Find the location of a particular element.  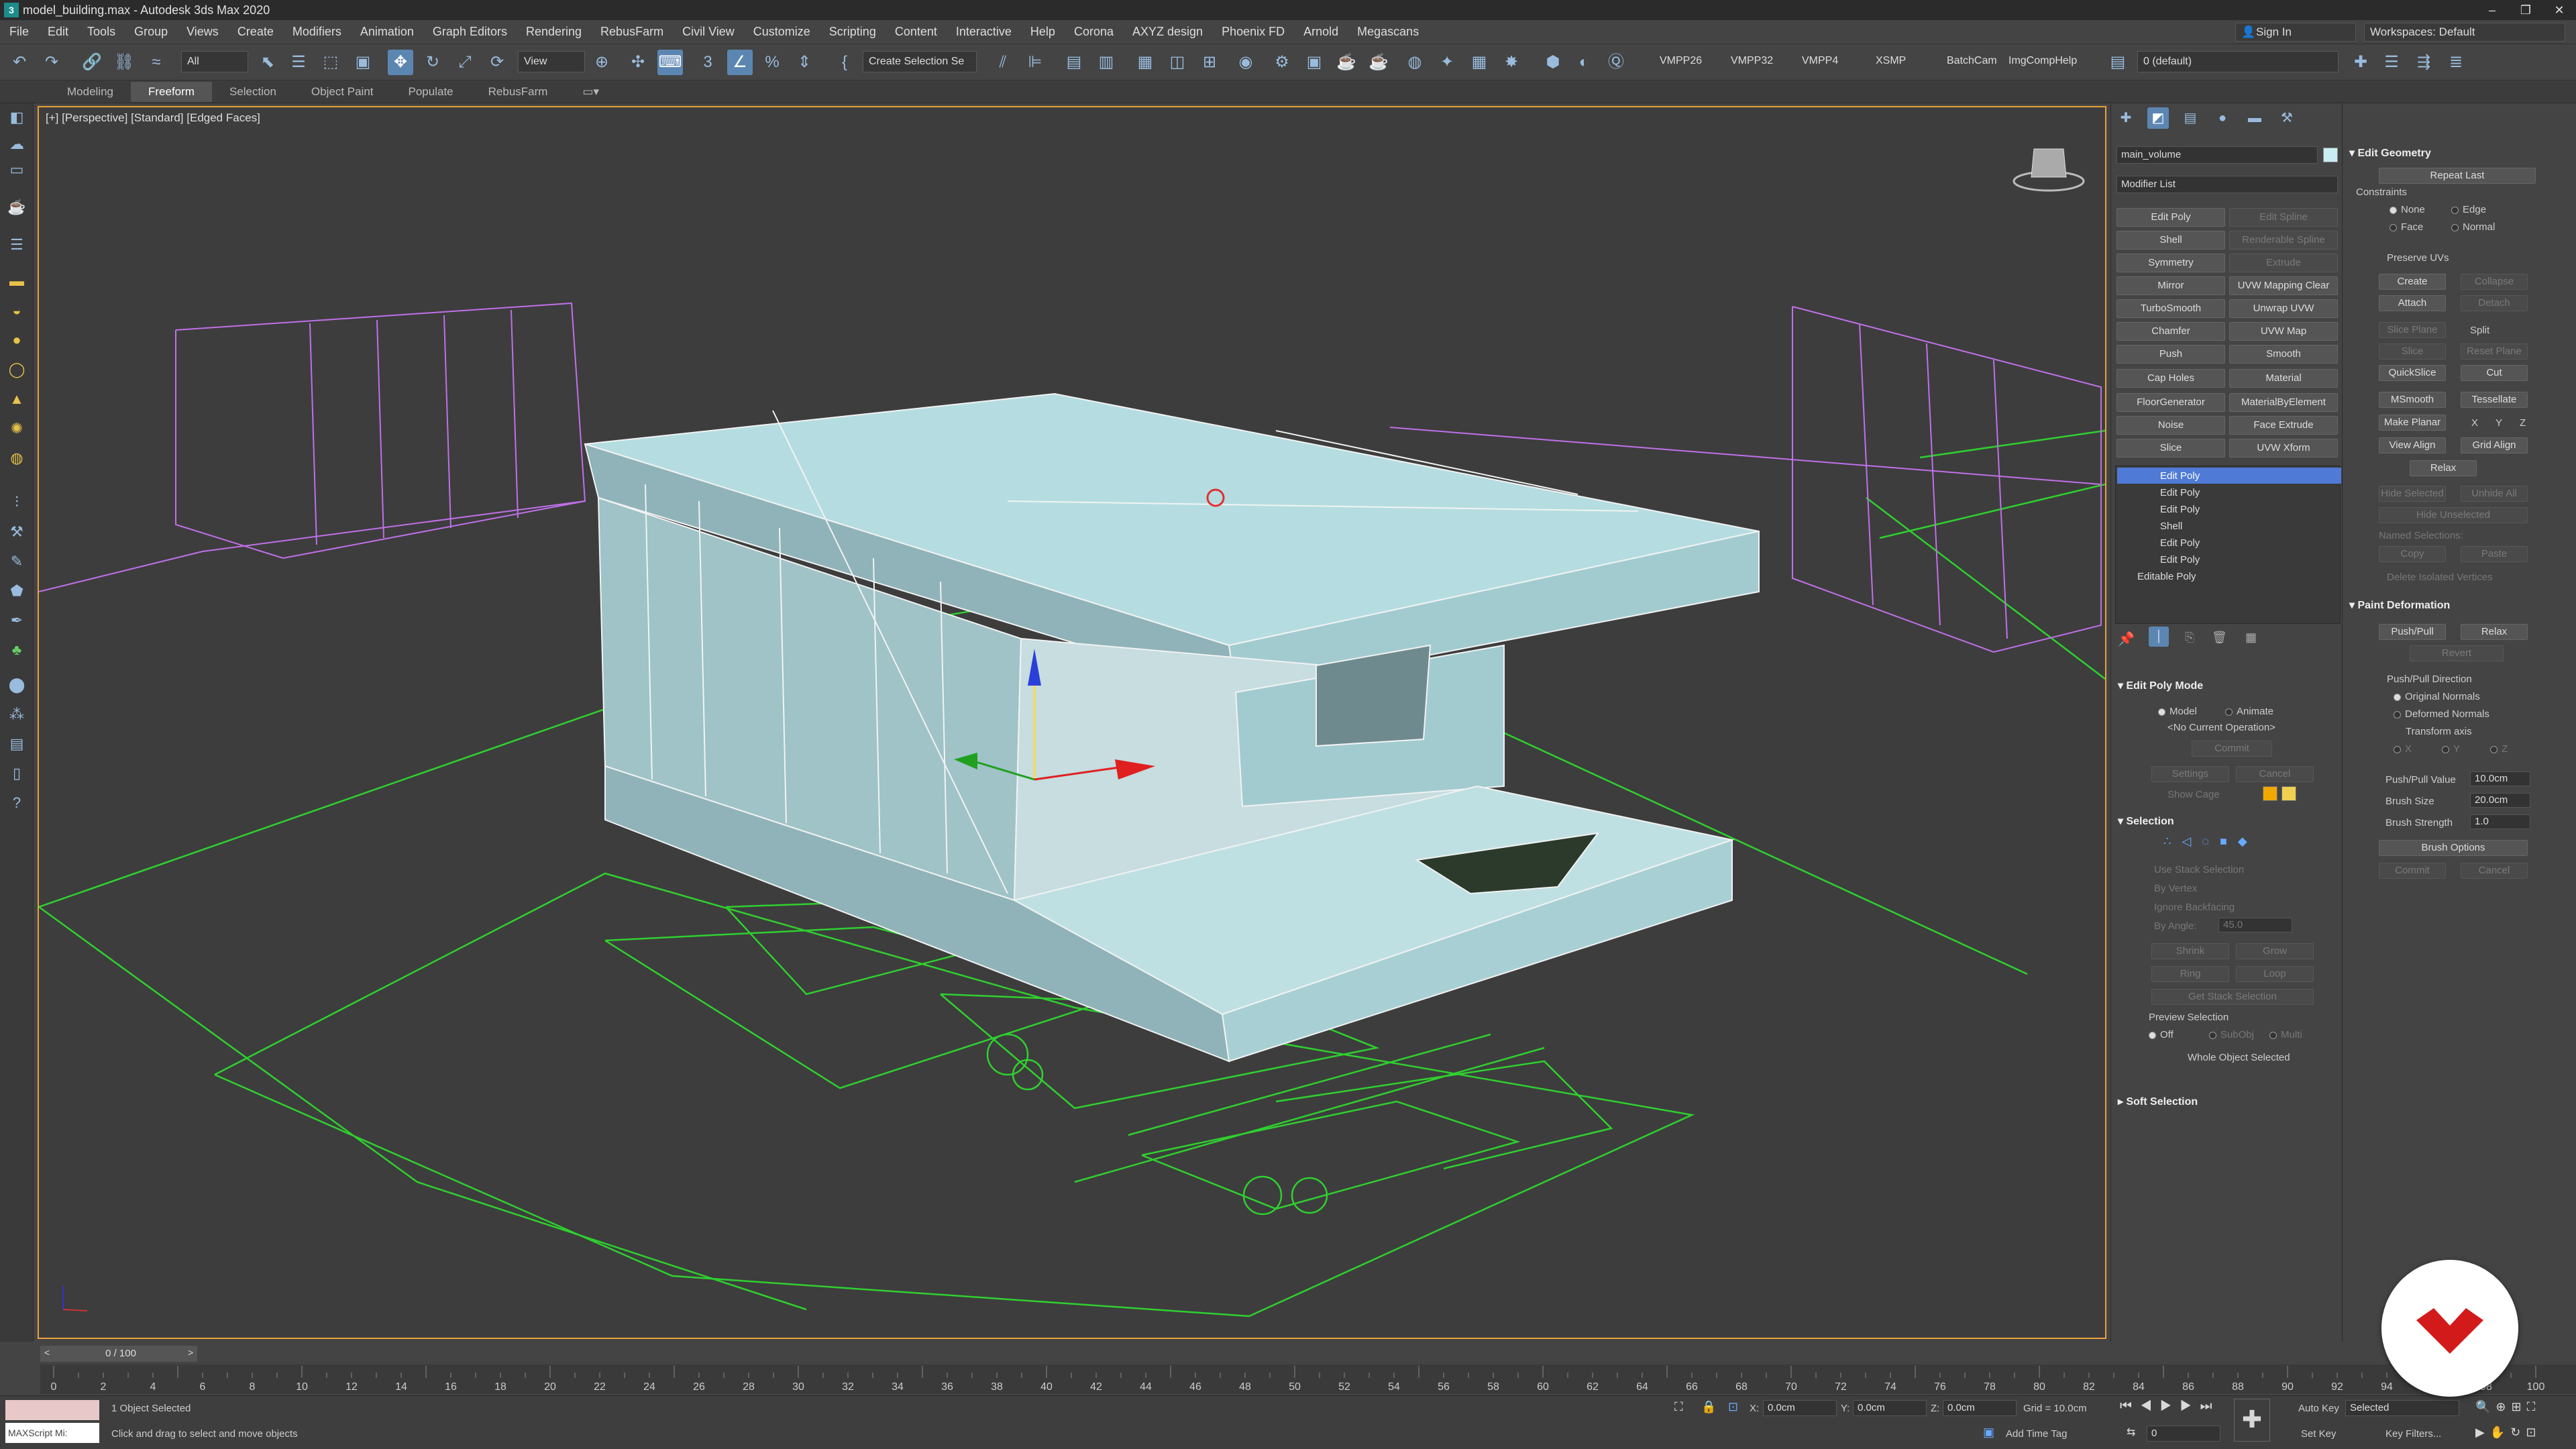

motion-tab-icon: ● is located at coordinates (2222, 118).